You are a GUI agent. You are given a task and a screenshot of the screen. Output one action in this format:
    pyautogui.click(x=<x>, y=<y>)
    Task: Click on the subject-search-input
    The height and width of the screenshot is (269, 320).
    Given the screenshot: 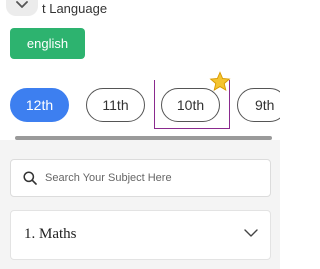 What is the action you would take?
    pyautogui.click(x=155, y=178)
    